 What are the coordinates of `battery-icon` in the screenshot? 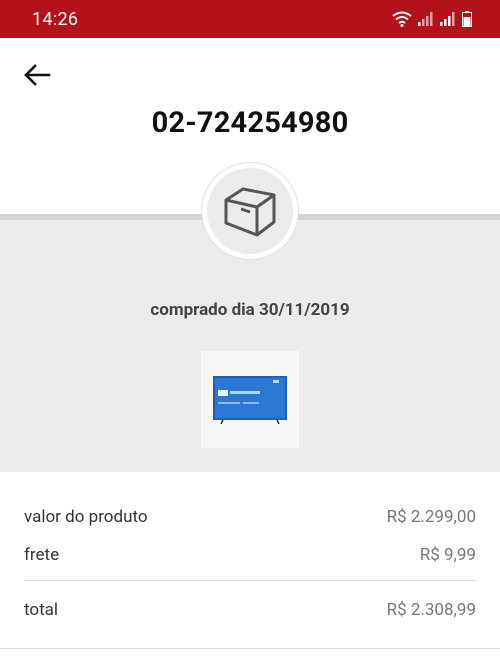 It's located at (467, 19).